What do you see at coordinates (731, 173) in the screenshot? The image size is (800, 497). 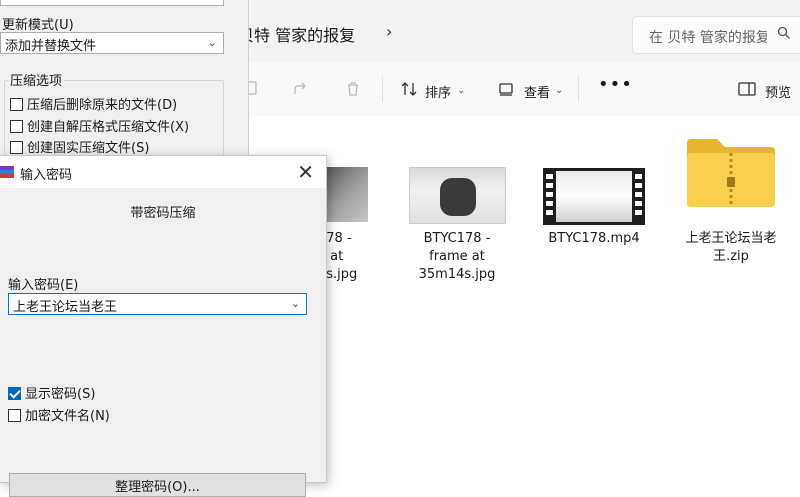 I see `zip-folder-icon` at bounding box center [731, 173].